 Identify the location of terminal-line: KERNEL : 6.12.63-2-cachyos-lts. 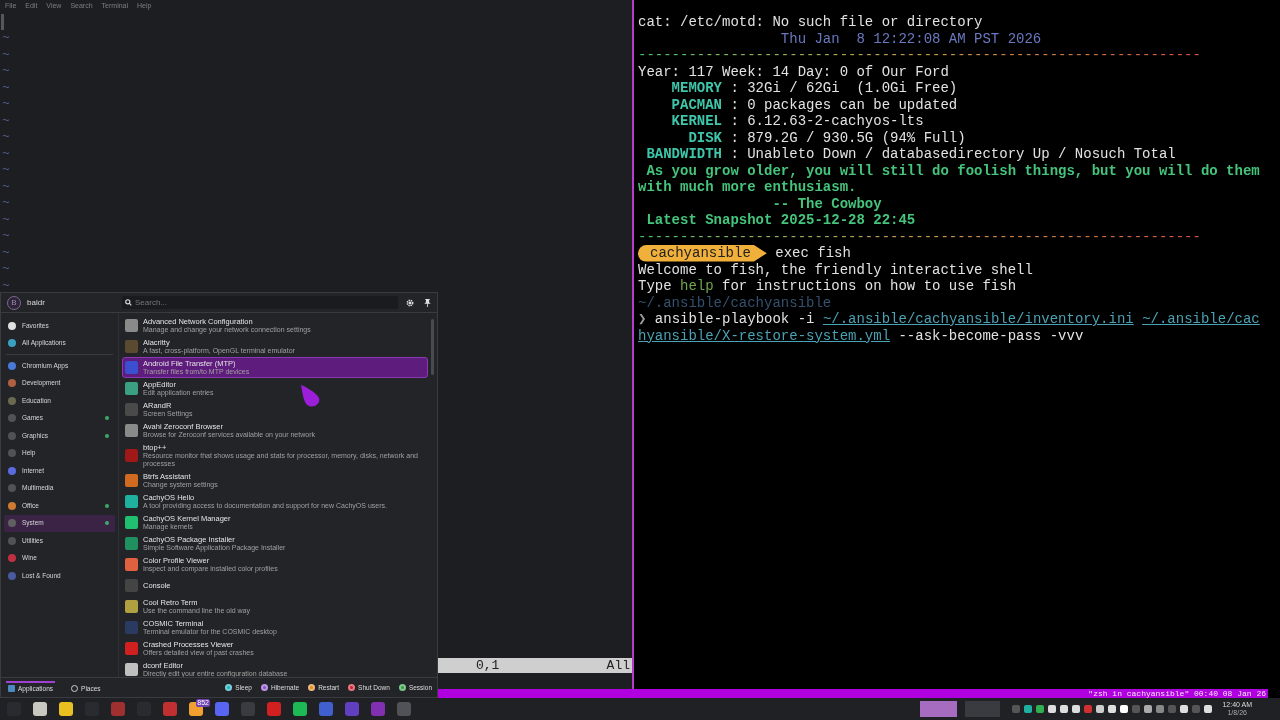
(797, 121).